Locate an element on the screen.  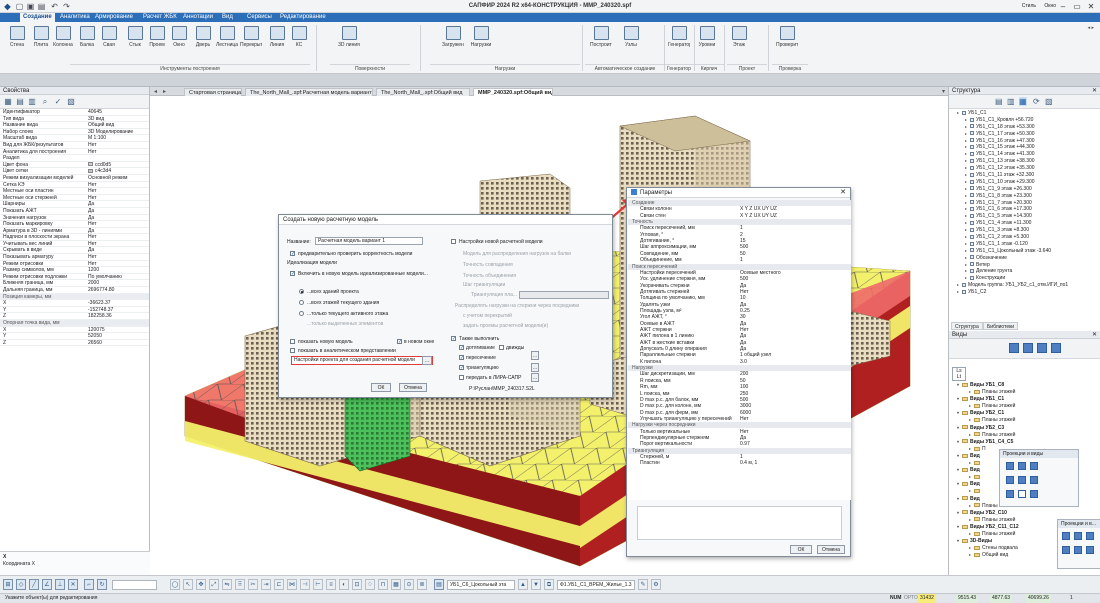
triangulation-input is located at coordinates (564, 295).